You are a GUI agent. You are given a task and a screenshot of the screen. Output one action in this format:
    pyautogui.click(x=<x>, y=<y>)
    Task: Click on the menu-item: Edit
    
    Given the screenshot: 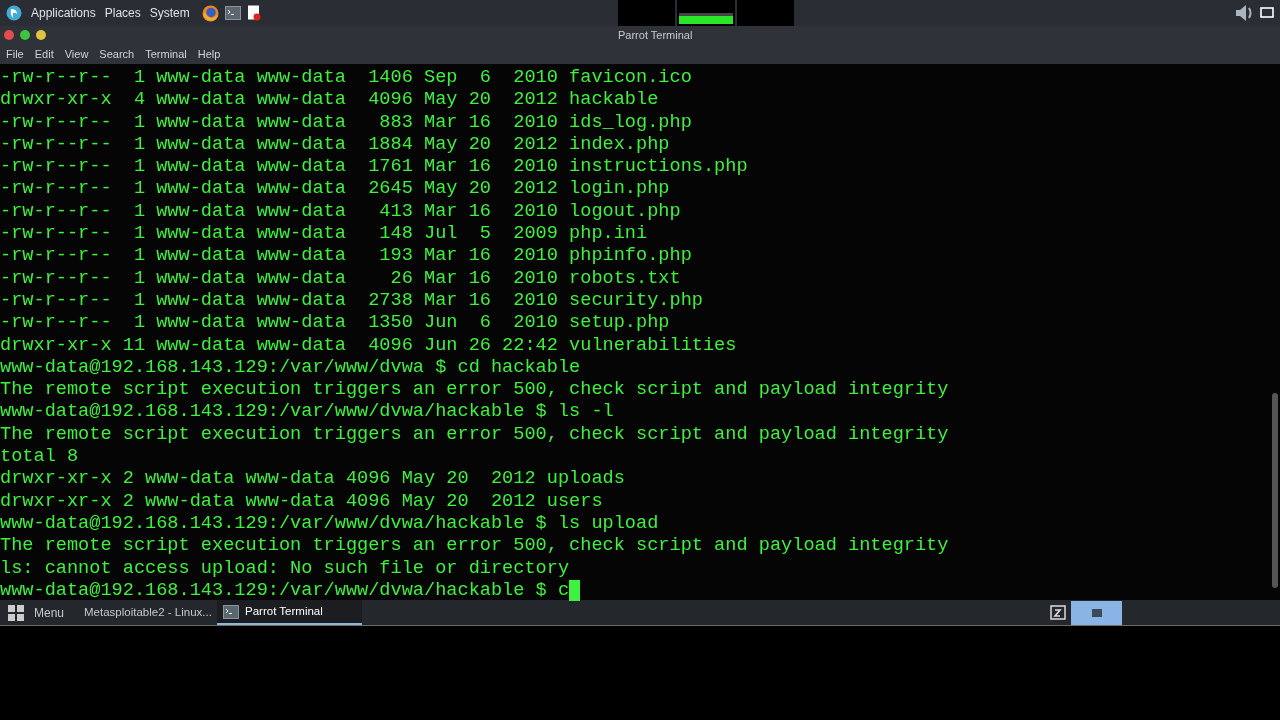 What is the action you would take?
    pyautogui.click(x=44, y=54)
    